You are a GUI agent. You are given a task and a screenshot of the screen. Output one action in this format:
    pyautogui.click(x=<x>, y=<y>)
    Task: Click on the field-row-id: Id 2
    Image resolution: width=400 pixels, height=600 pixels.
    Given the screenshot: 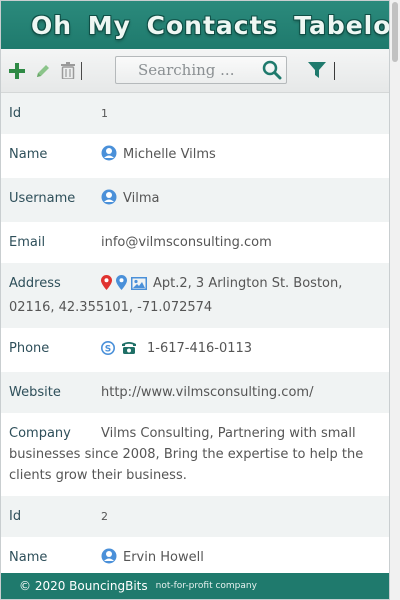 What is the action you would take?
    pyautogui.click(x=195, y=516)
    